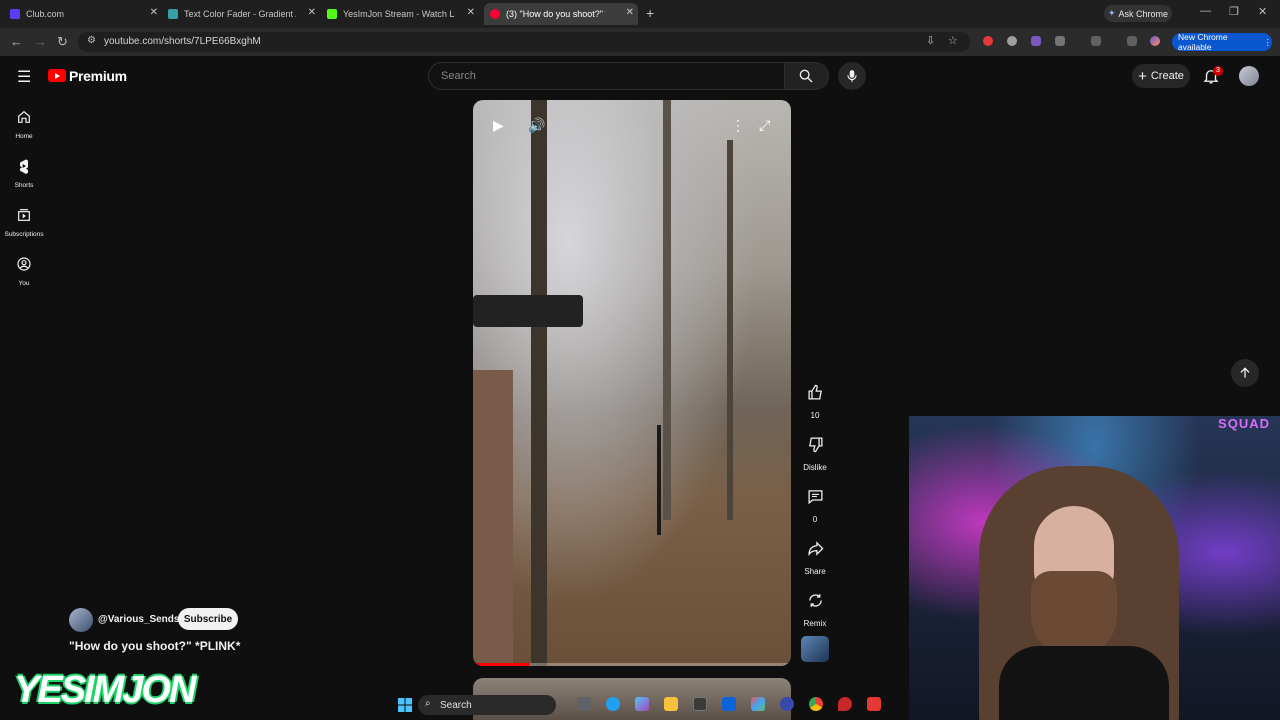 The image size is (1280, 720). I want to click on recording-app-icon, so click(874, 704).